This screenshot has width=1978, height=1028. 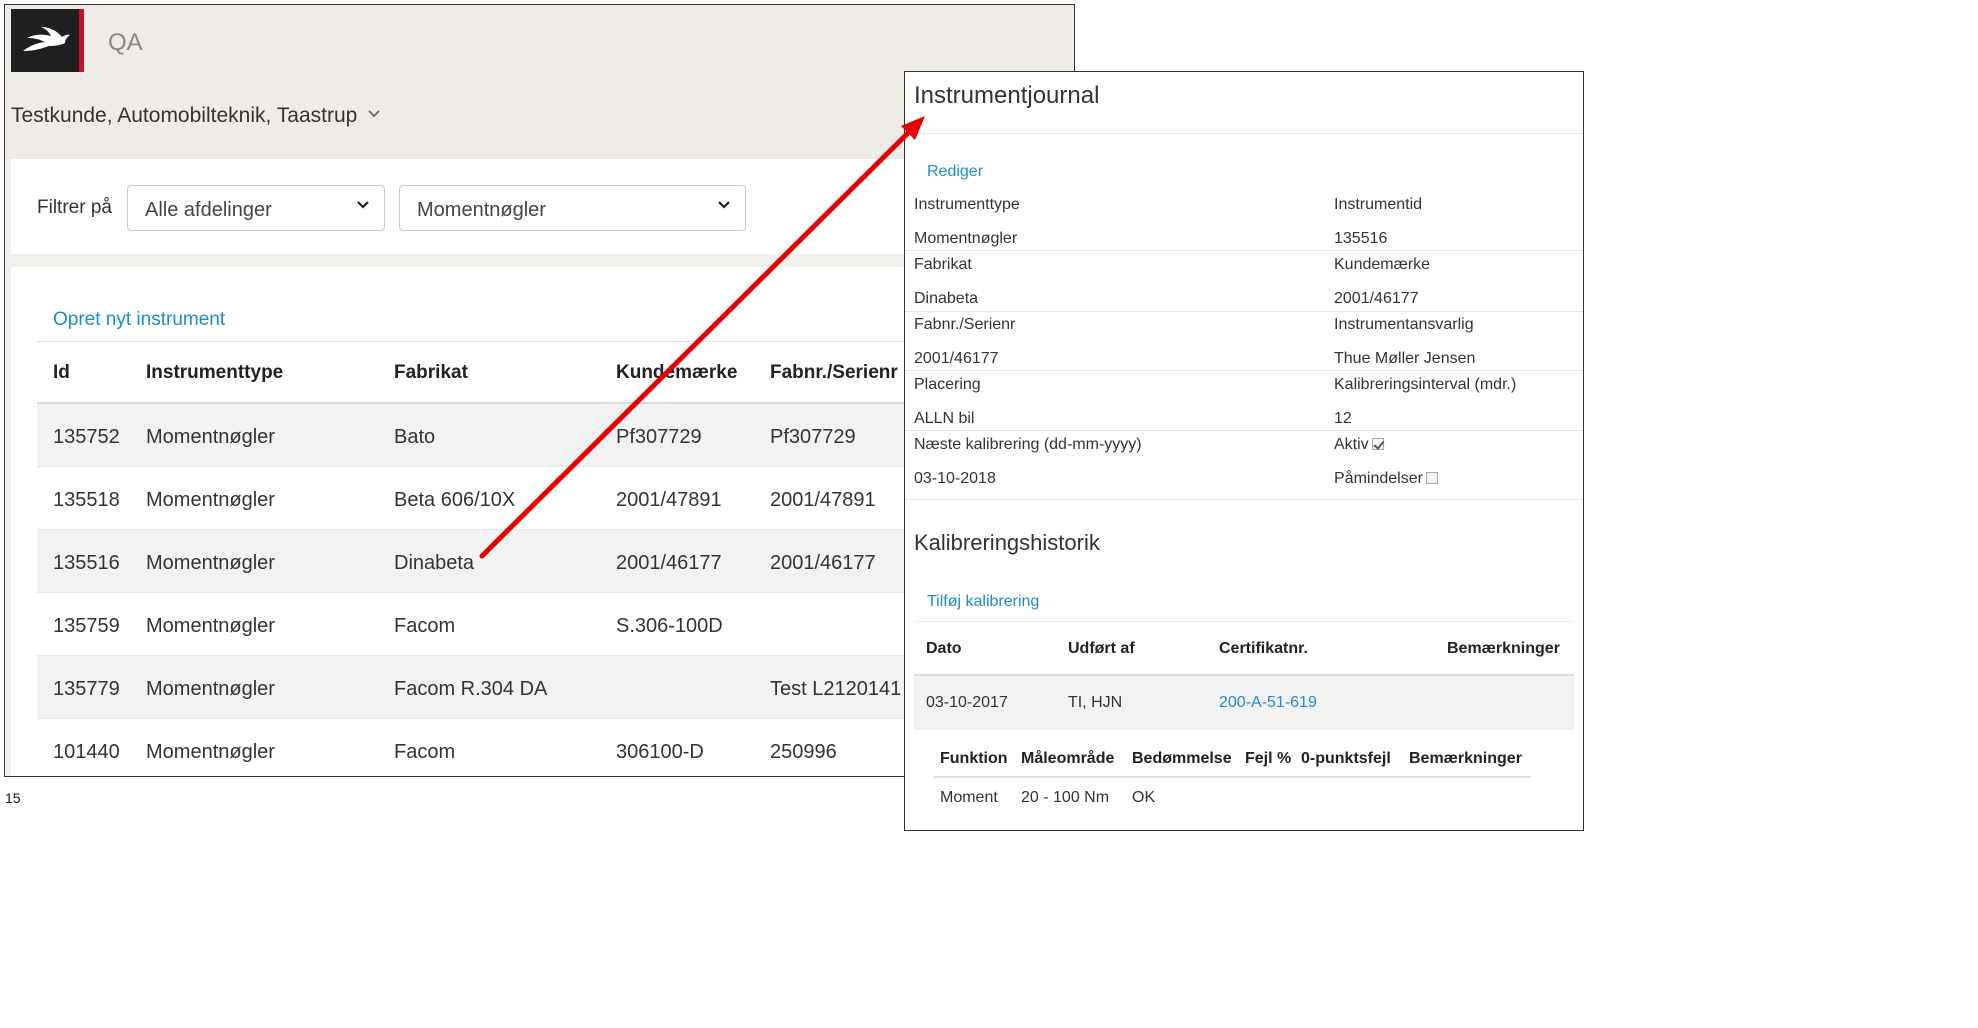 What do you see at coordinates (955, 478) in the screenshot?
I see `next-calibration-value: 03-10-2018` at bounding box center [955, 478].